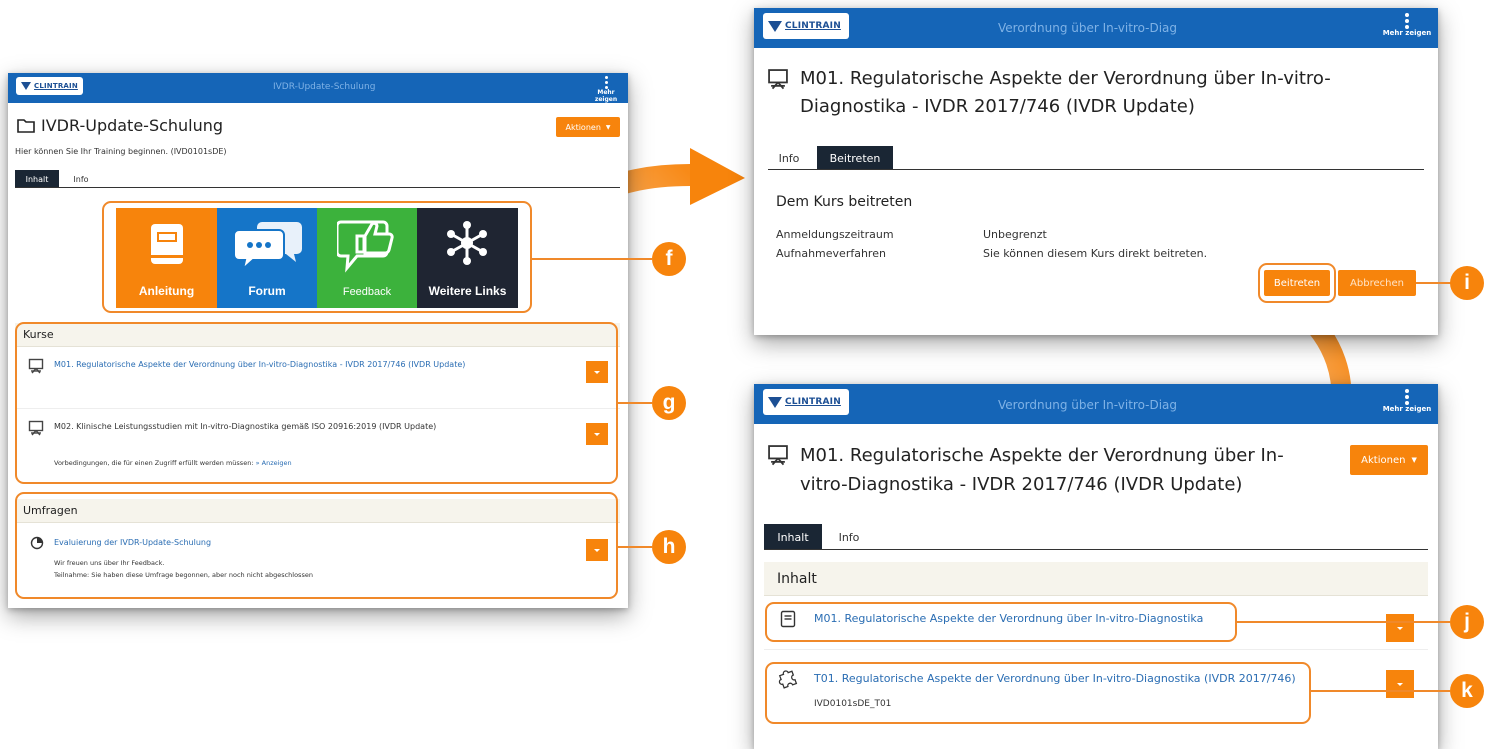 The height and width of the screenshot is (749, 1489). Describe the element at coordinates (669, 547) in the screenshot. I see `callout-badge-h: h` at that location.